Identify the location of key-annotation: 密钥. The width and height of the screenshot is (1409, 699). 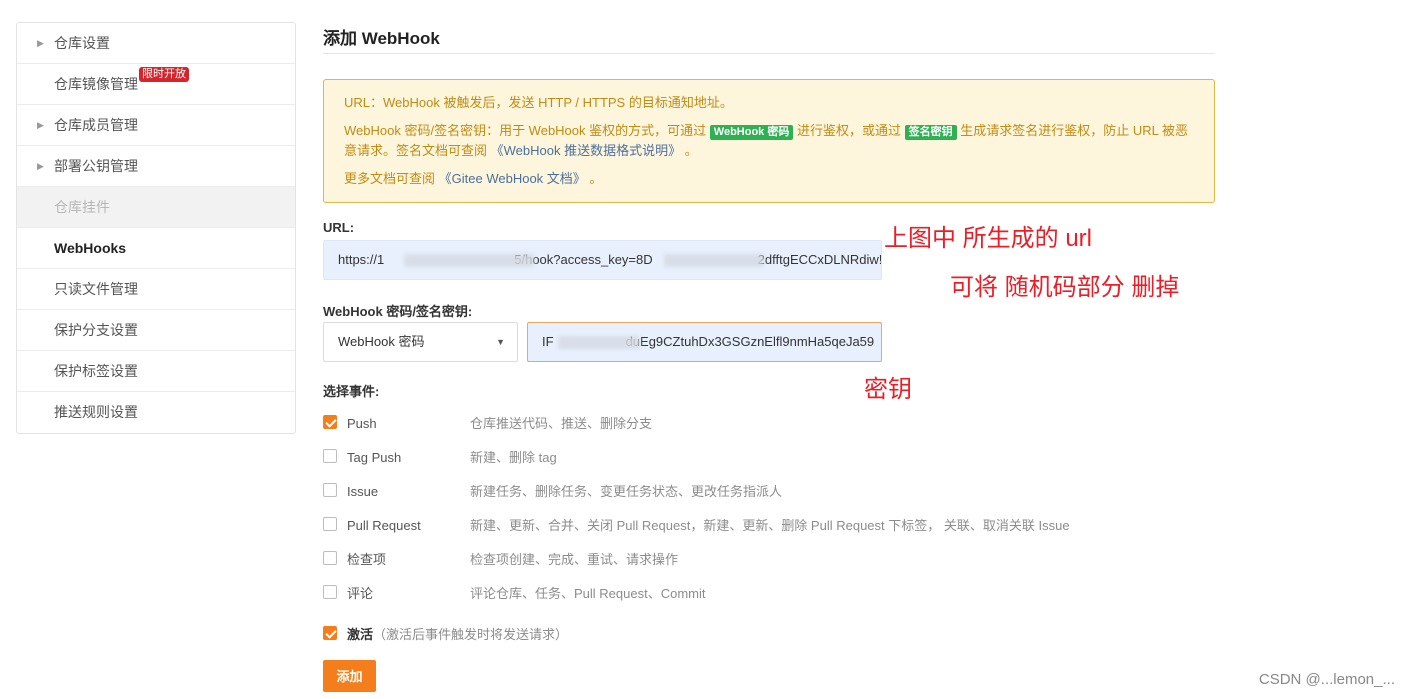
(888, 389).